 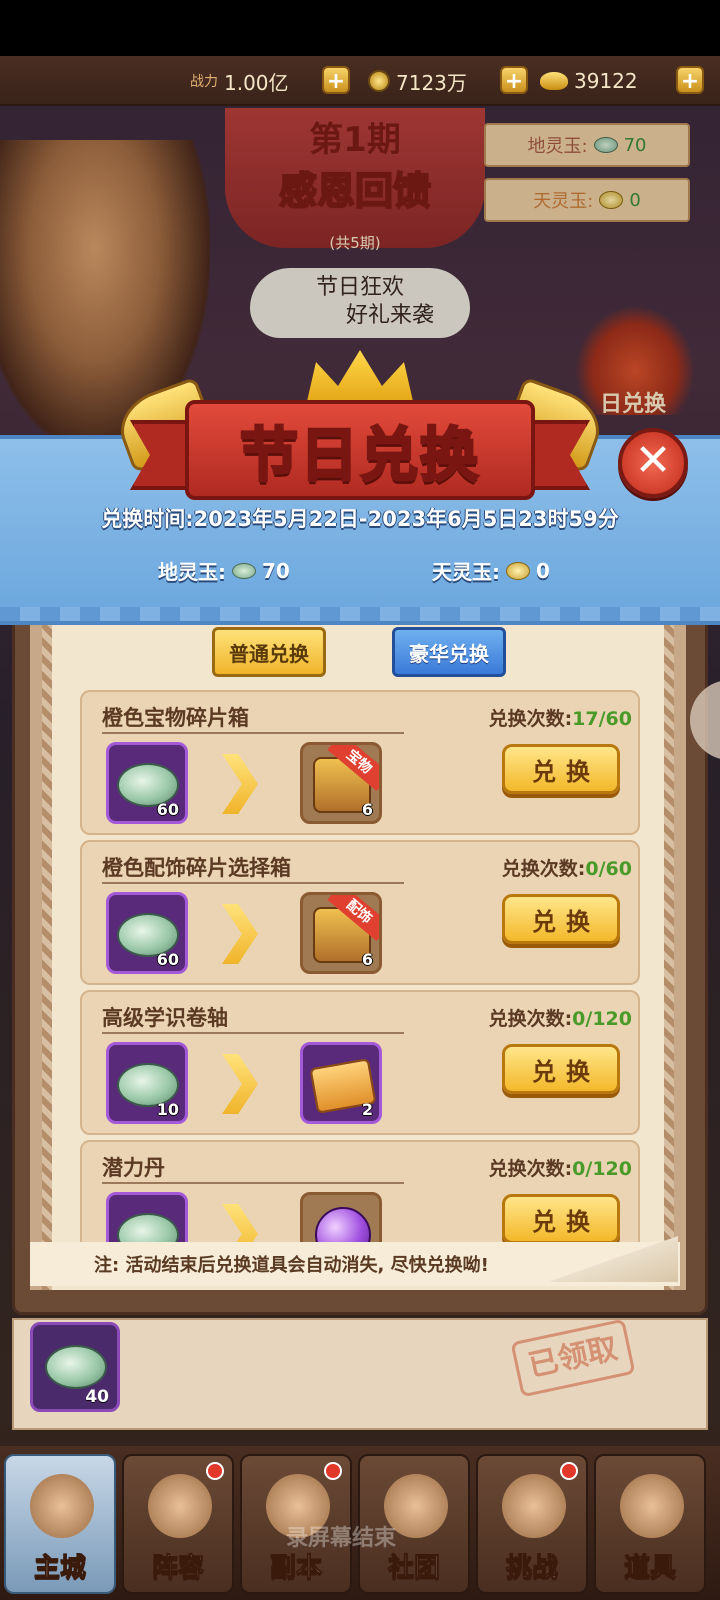 I want to click on exchange-item: 橙色宝物碎片箱 兑换次数:17/60 60 宝物 6 兑换, so click(x=360, y=762).